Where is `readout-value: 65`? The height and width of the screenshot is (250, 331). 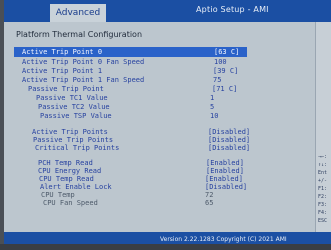
readout-value: 65 is located at coordinates (209, 203).